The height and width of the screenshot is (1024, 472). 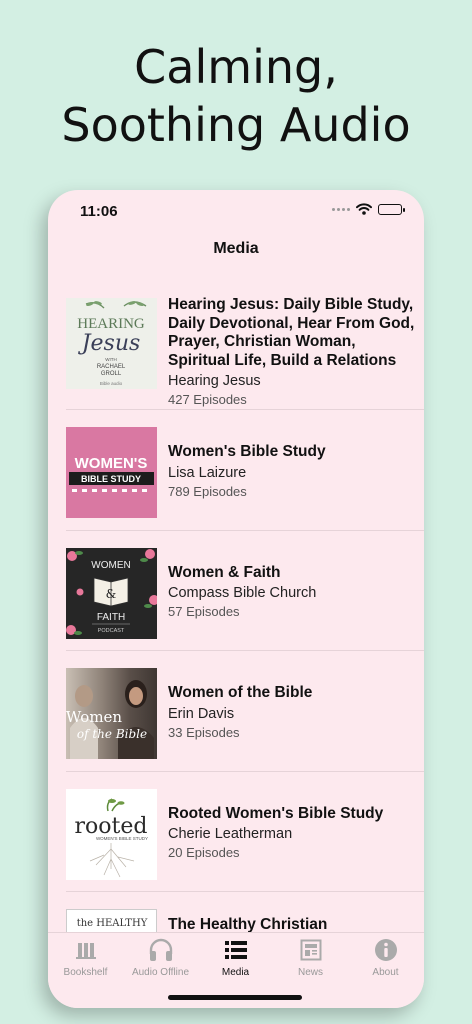 I want to click on artwork-text: Women, so click(x=94, y=717).